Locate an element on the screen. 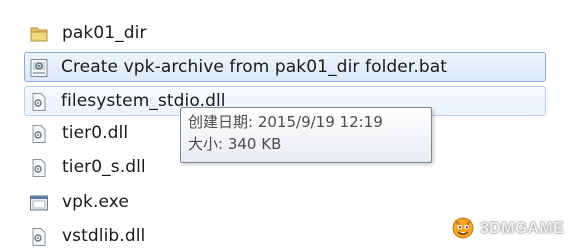 The width and height of the screenshot is (570, 251). file-row-vpk-exe: vpk.exe is located at coordinates (285, 201).